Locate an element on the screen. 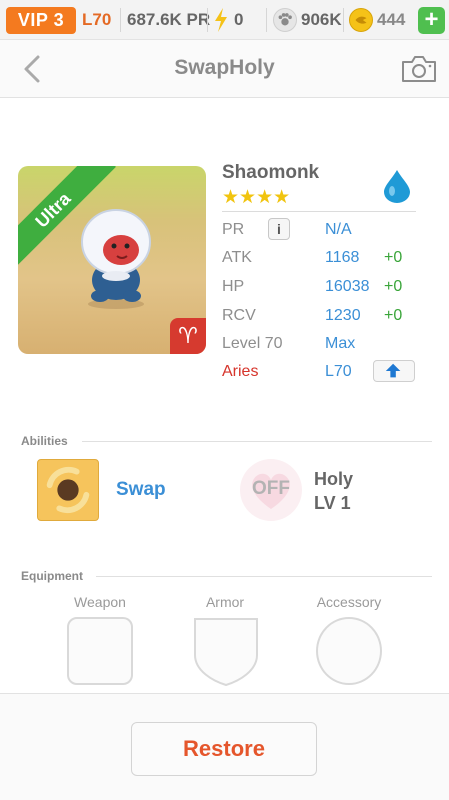 The image size is (449, 800). arrow-up-icon is located at coordinates (393, 370).